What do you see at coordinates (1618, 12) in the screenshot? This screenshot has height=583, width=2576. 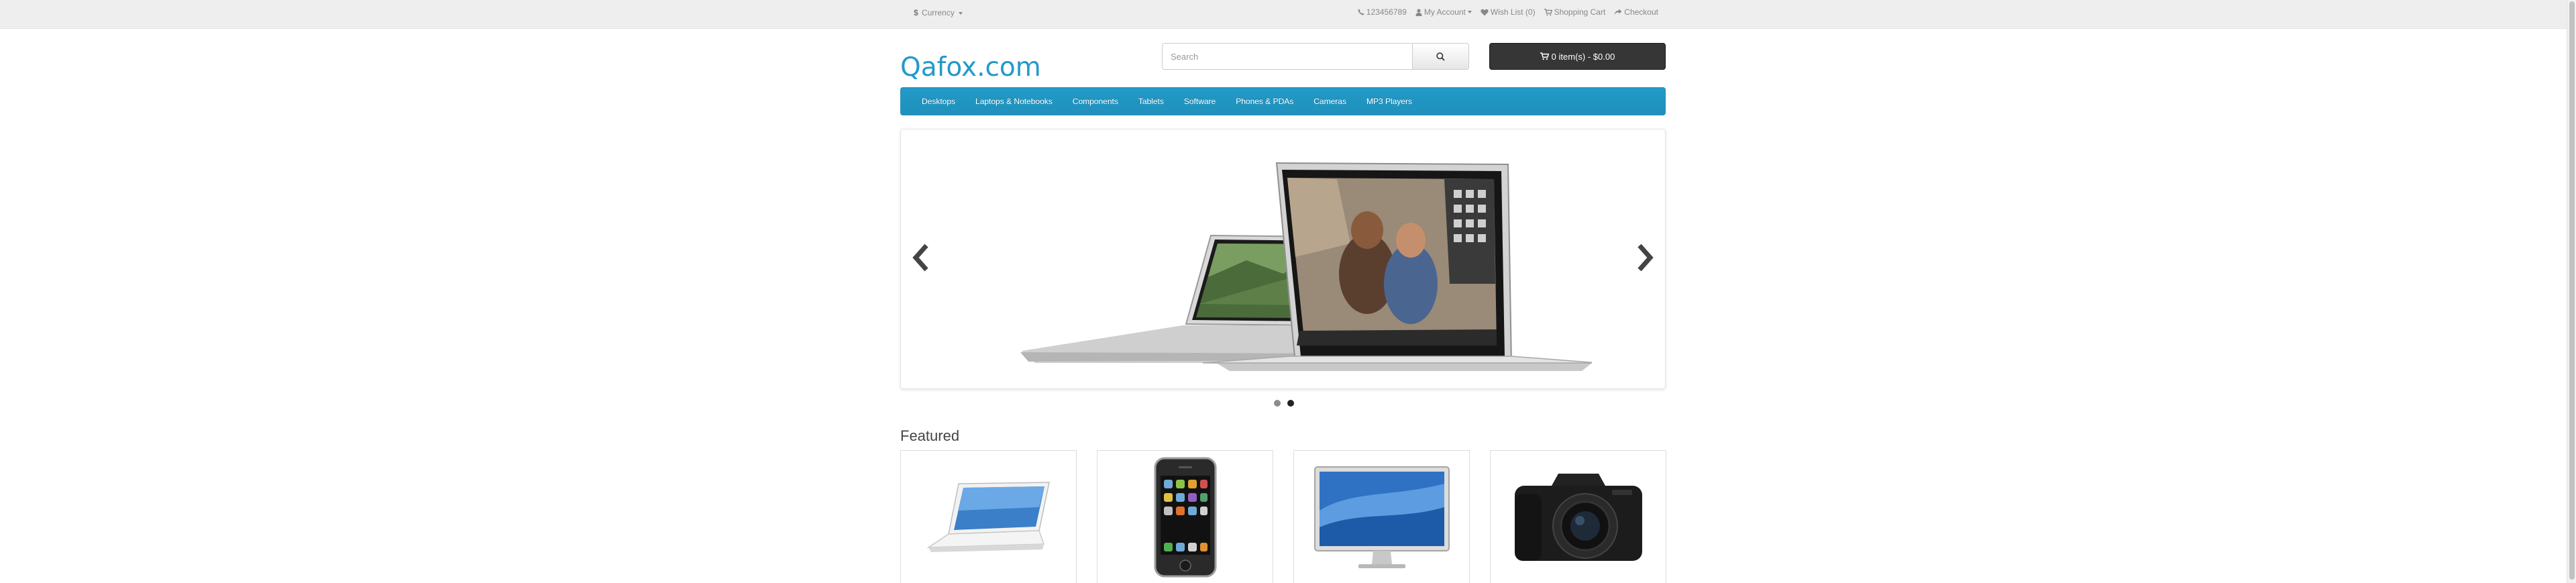 I see `share-icon` at bounding box center [1618, 12].